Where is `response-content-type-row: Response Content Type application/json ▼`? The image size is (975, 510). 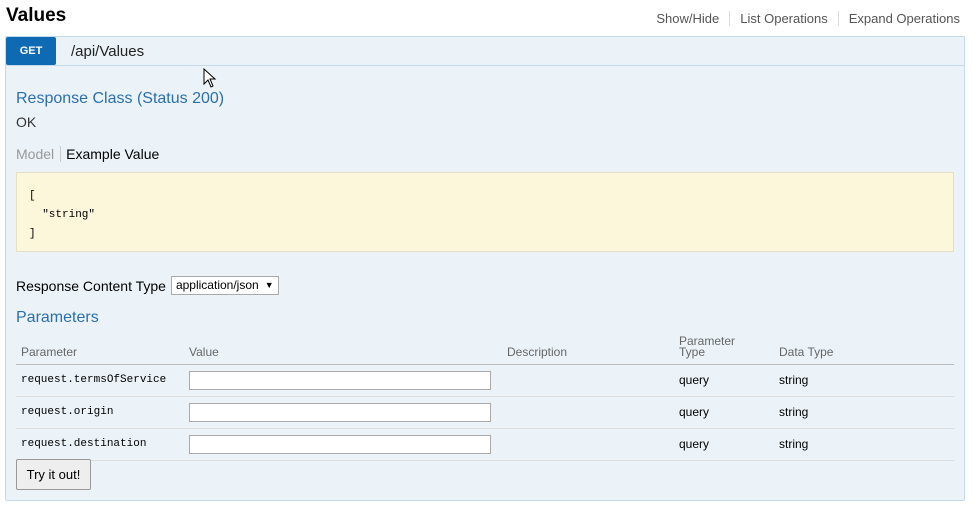 response-content-type-row: Response Content Type application/json ▼ is located at coordinates (147, 285).